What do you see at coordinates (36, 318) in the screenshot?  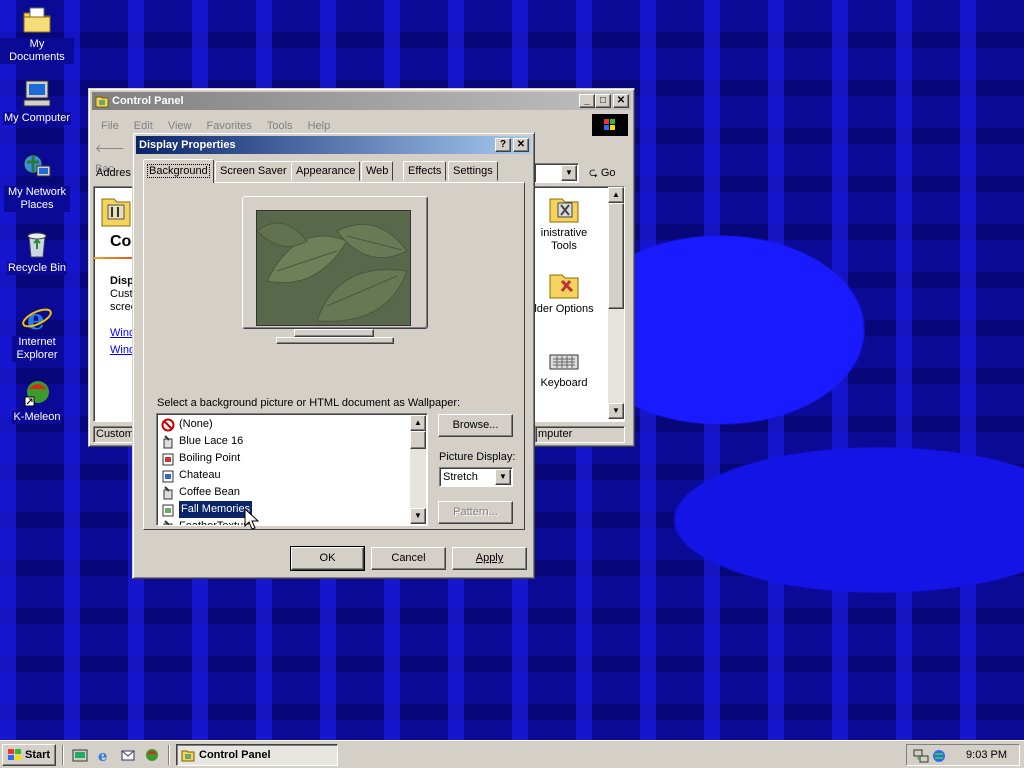 I see `svg-text: e` at bounding box center [36, 318].